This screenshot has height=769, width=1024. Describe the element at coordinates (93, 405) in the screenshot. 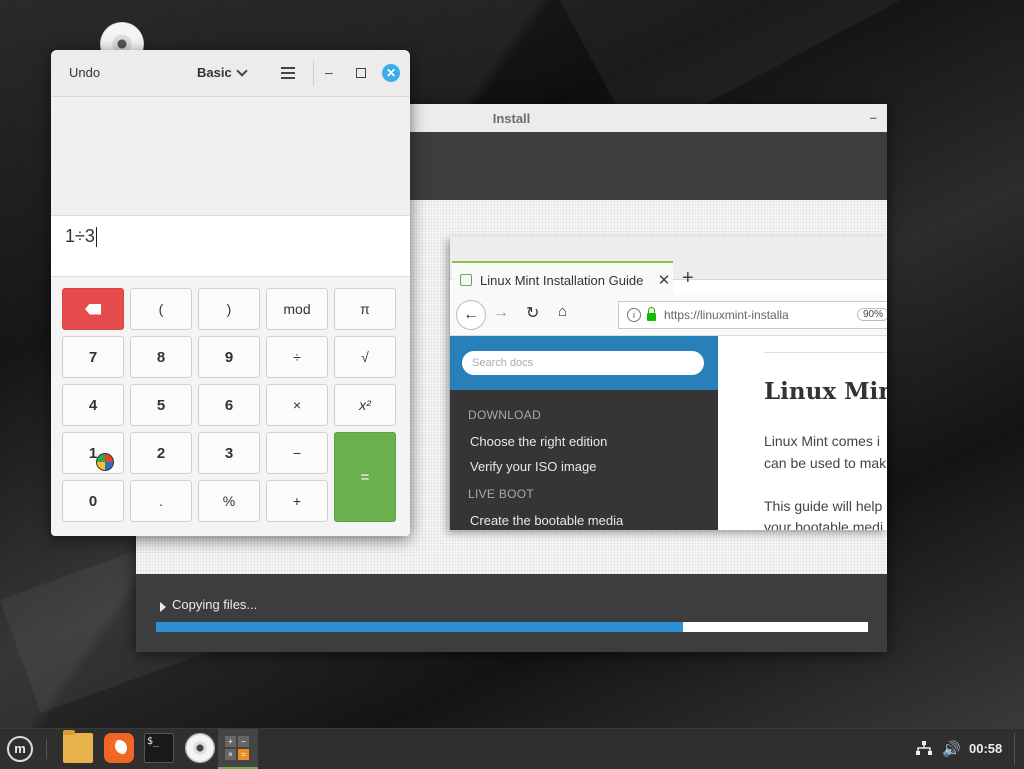

I see `four-button: 4` at that location.